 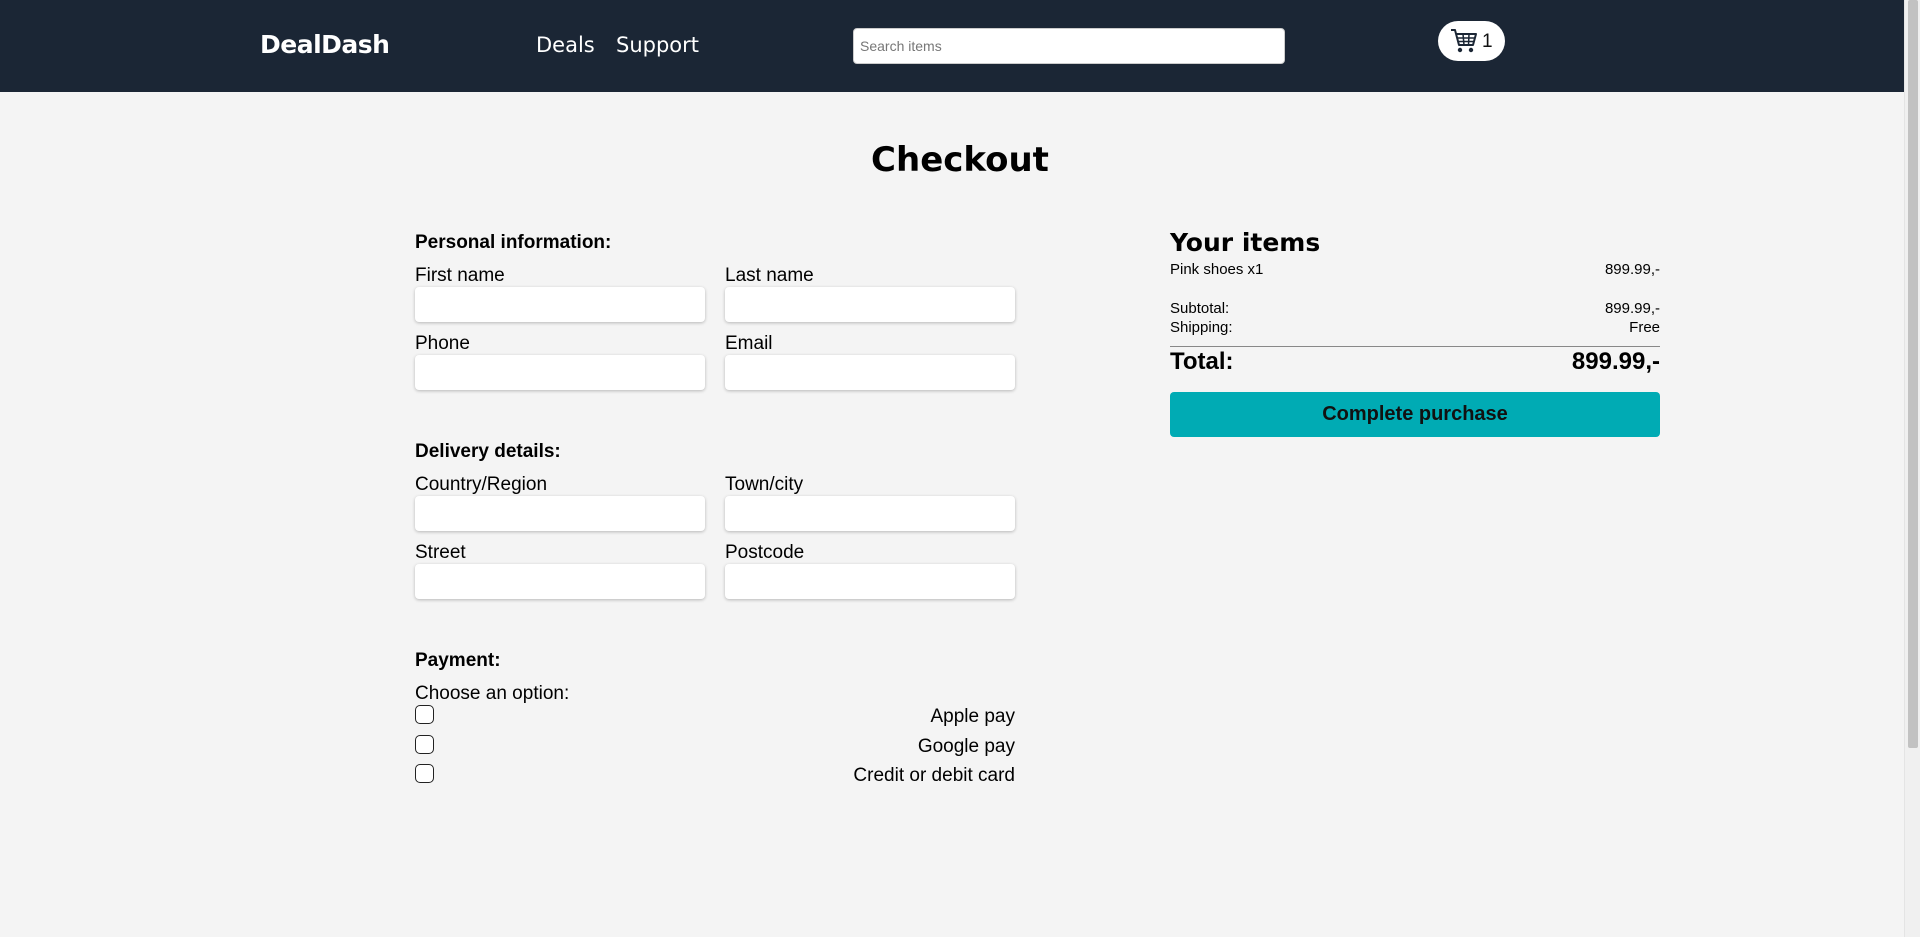 What do you see at coordinates (765, 552) in the screenshot?
I see `postcode-label: Postcode` at bounding box center [765, 552].